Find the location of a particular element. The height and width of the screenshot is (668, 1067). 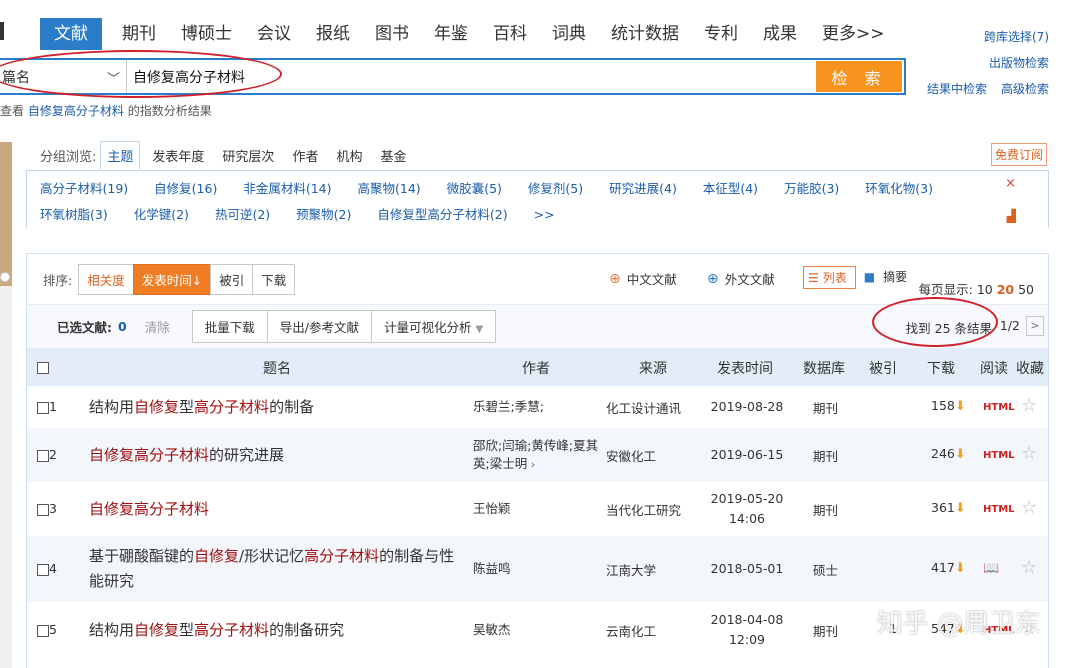

source-link: 云南化工 is located at coordinates (631, 630).